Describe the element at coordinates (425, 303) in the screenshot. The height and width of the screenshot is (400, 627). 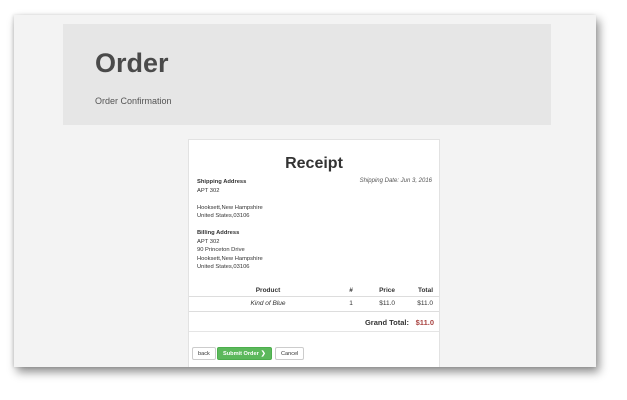
I see `total-cell: $11.0` at that location.